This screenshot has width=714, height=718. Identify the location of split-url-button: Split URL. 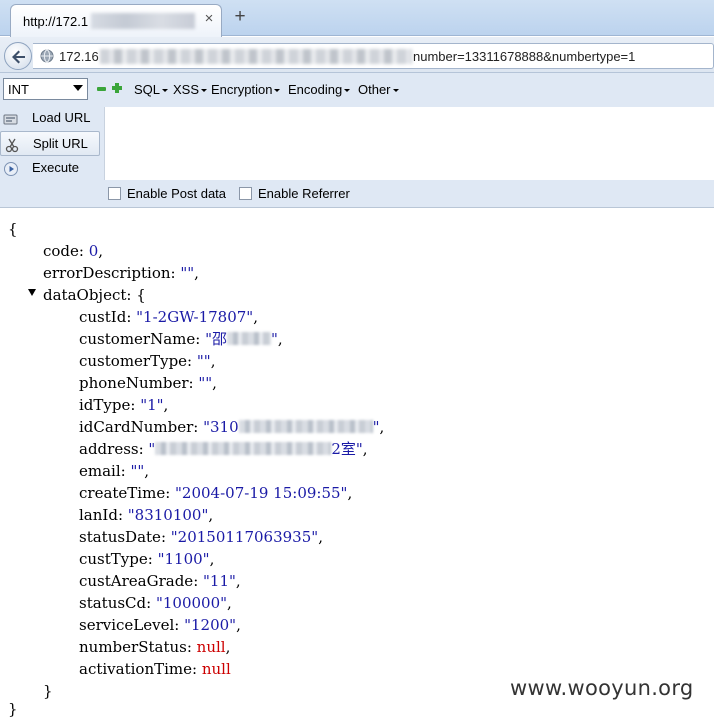
(50, 143).